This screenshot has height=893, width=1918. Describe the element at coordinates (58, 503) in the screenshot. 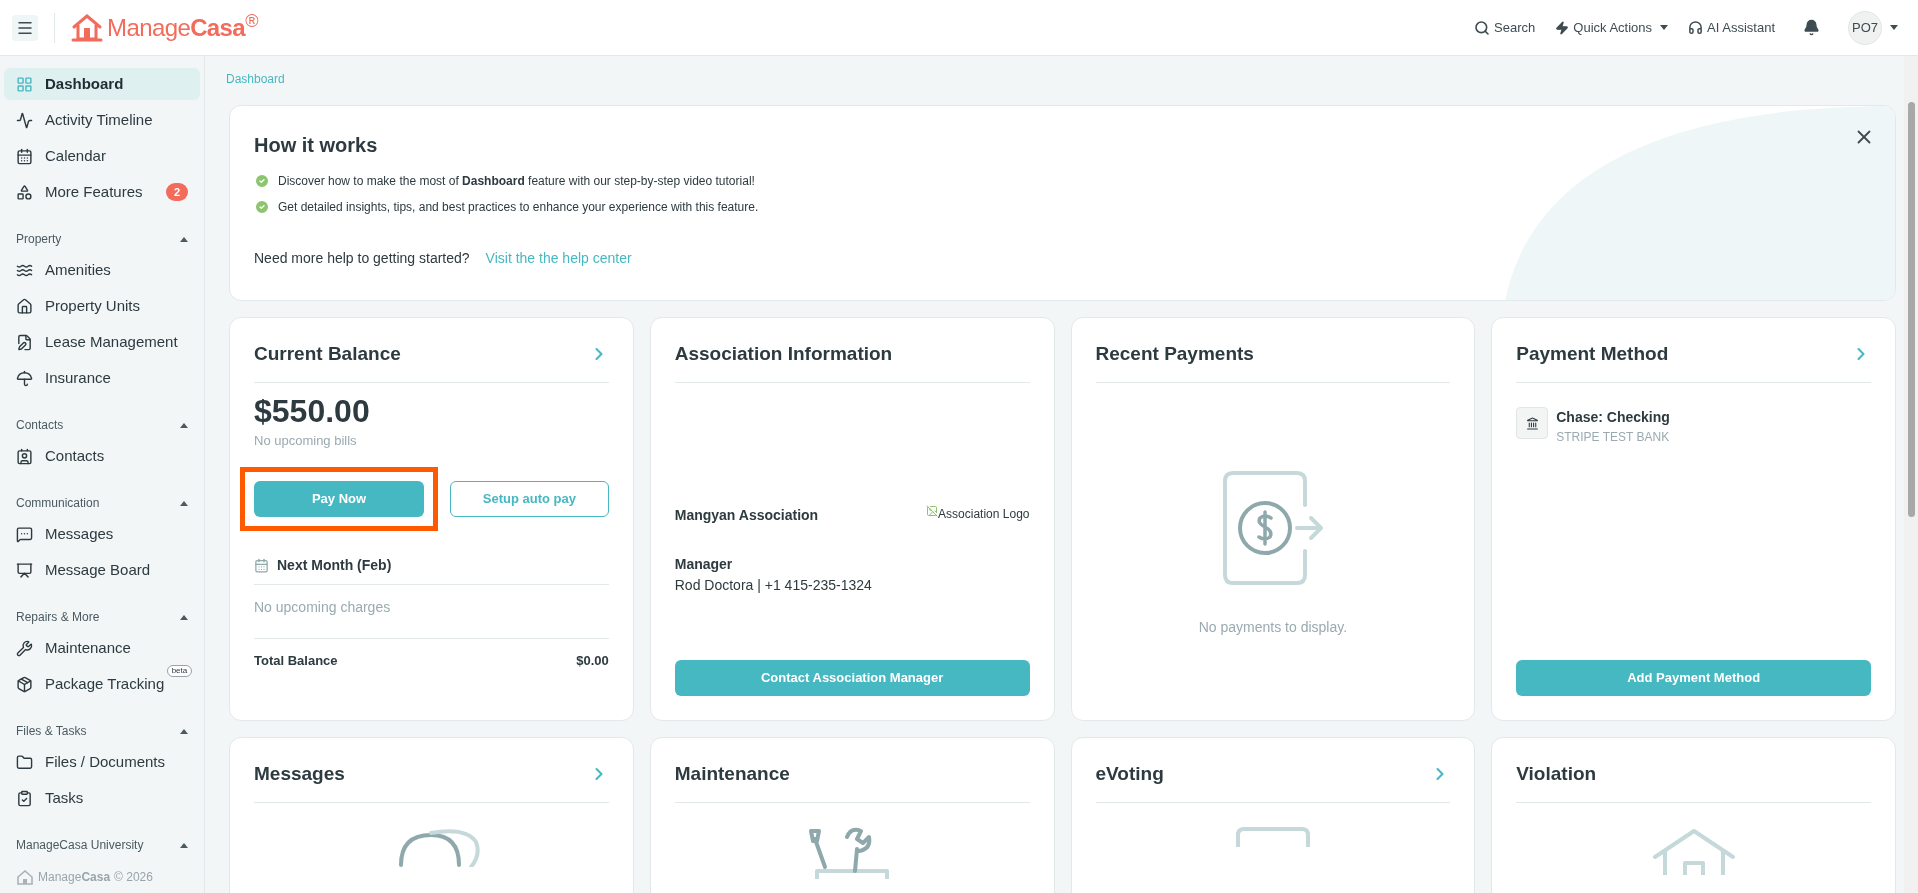

I see `section-title: Communication` at that location.